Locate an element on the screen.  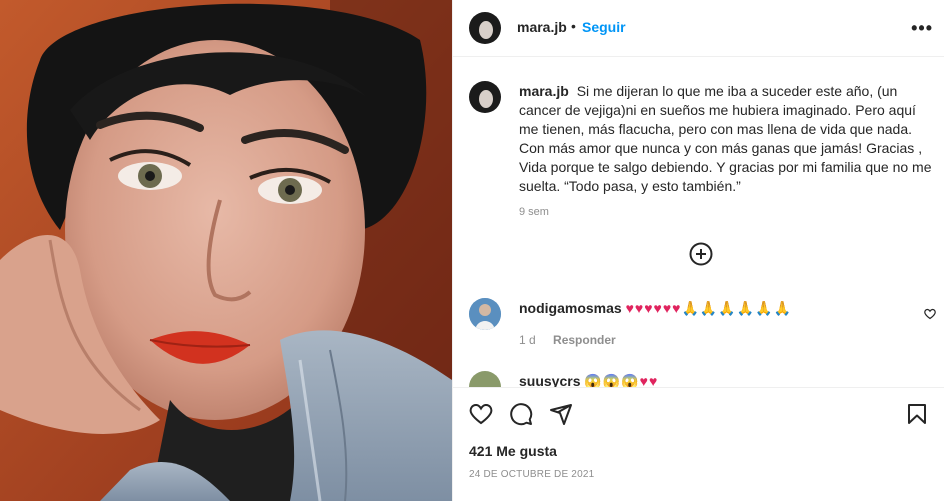
post-date: 24 DE OCTUBRE DE 2021 is located at coordinates (531, 474).